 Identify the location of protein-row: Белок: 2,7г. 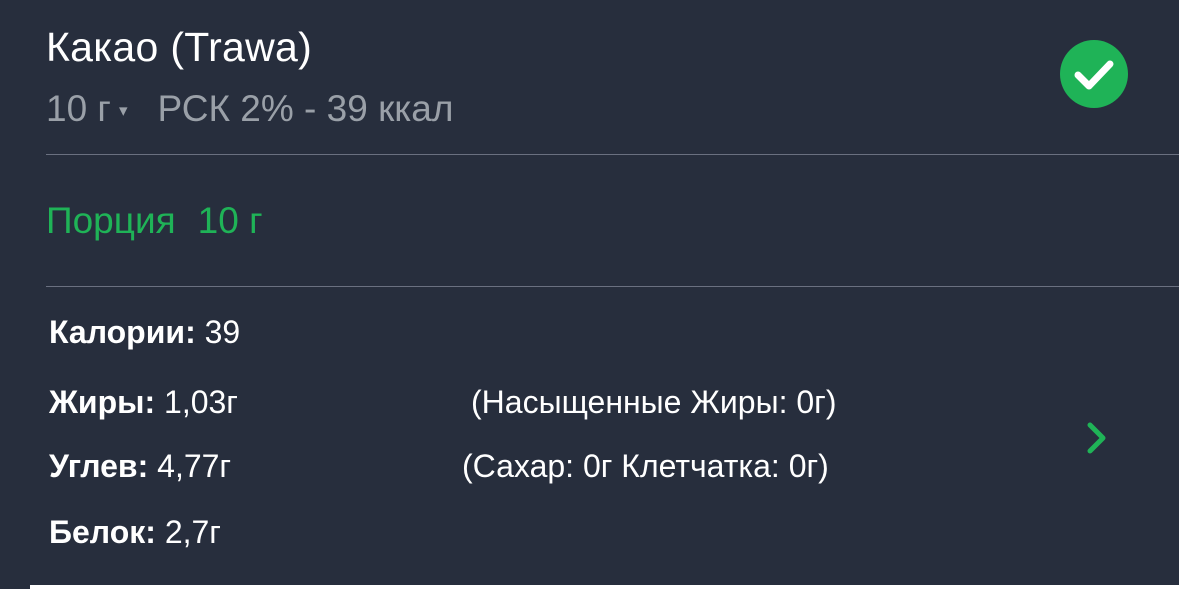
(135, 532).